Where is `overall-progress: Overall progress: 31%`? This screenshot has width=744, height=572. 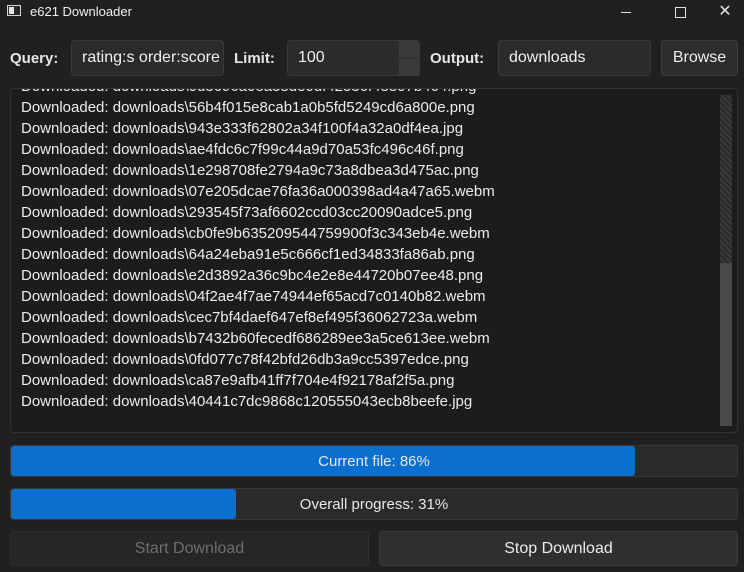
overall-progress: Overall progress: 31% is located at coordinates (374, 504).